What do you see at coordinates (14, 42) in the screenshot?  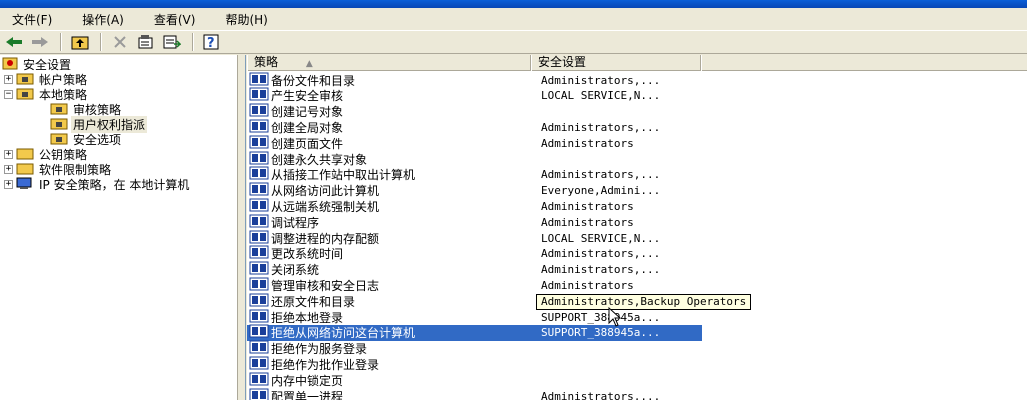 I see `back-arrow-icon` at bounding box center [14, 42].